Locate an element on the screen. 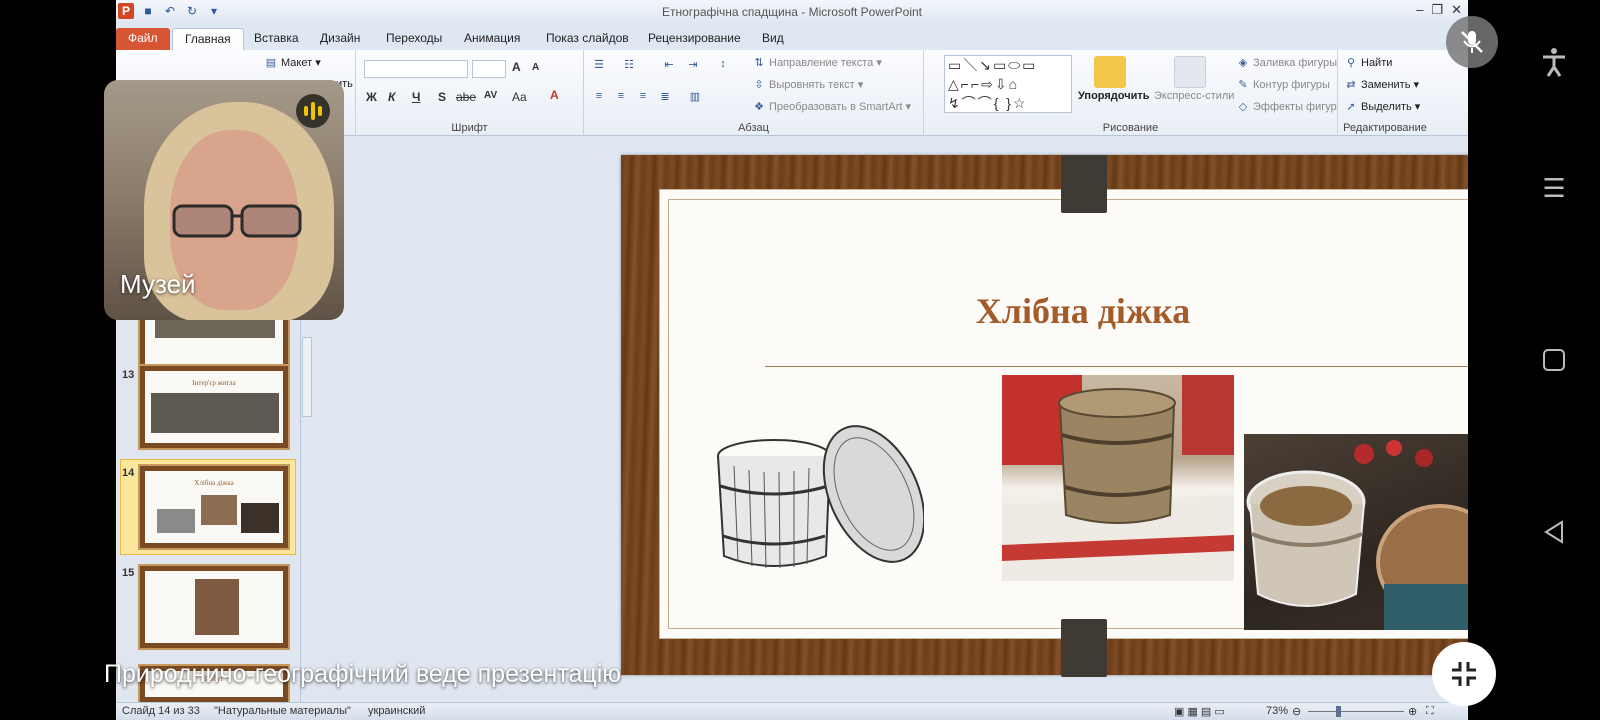  tab-design: Дизайн is located at coordinates (340, 39).